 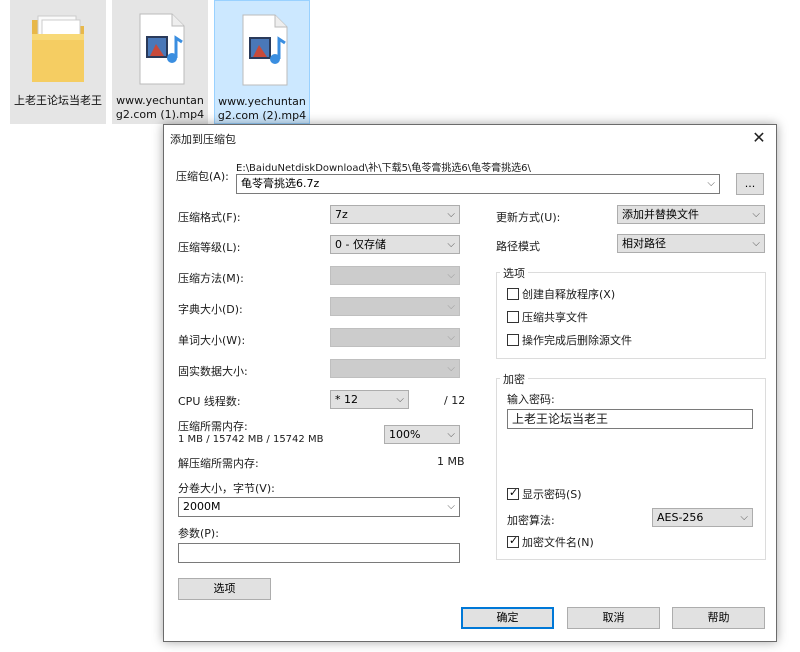 I want to click on show-password-label: 显示密码(S), so click(x=552, y=494).